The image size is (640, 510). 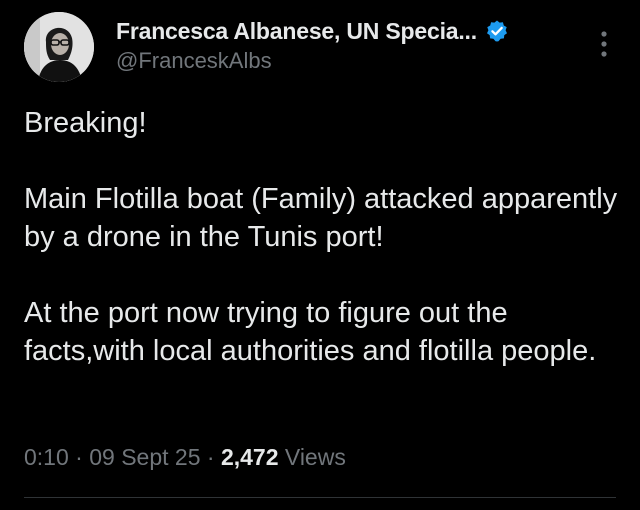 I want to click on avatar-image, so click(x=59, y=47).